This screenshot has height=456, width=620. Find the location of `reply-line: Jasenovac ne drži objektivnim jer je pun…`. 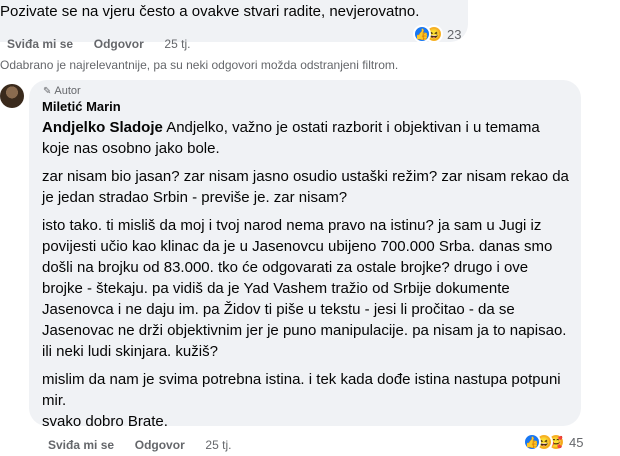

reply-line: Jasenovac ne drži objektivnim jer je pun… is located at coordinates (304, 330).